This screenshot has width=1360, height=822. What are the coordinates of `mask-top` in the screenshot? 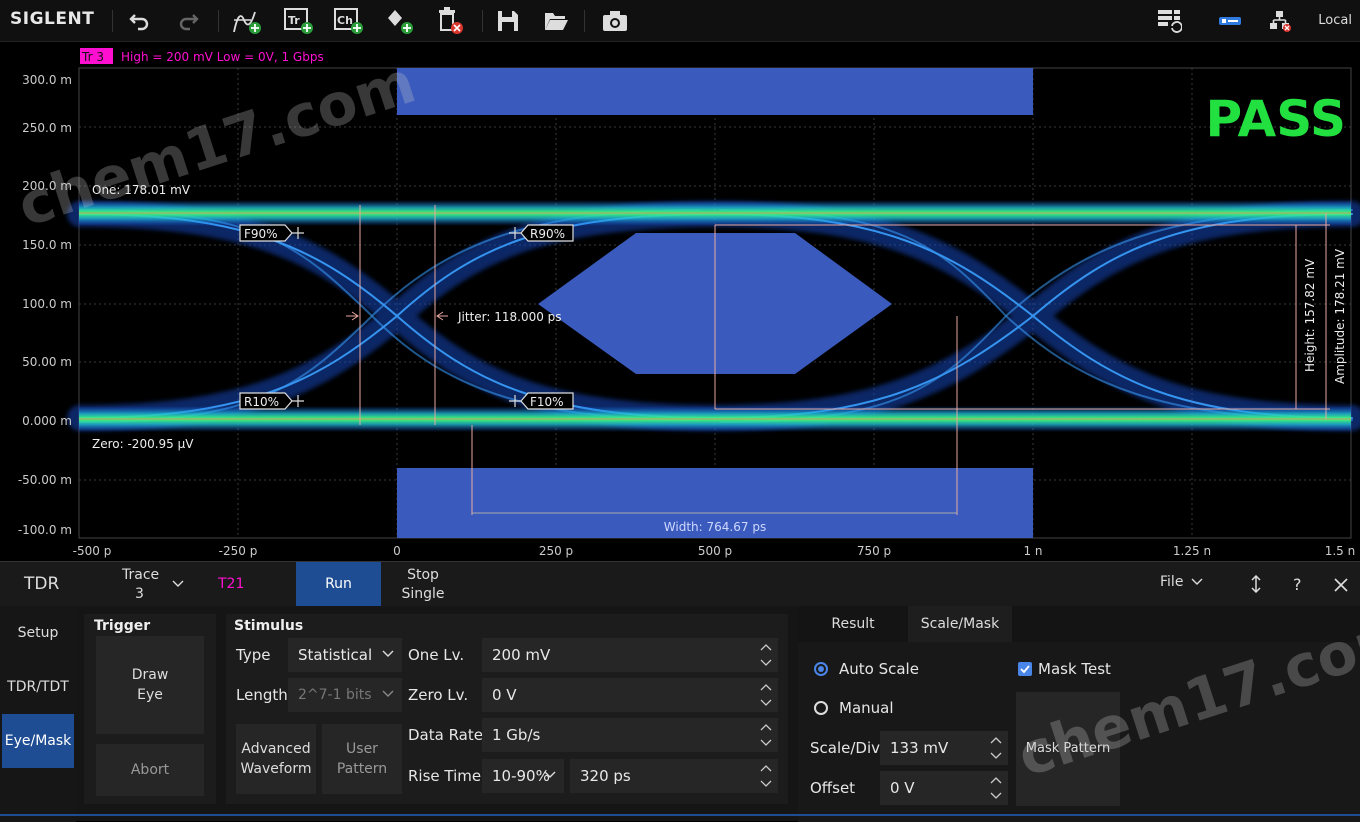 It's located at (715, 91).